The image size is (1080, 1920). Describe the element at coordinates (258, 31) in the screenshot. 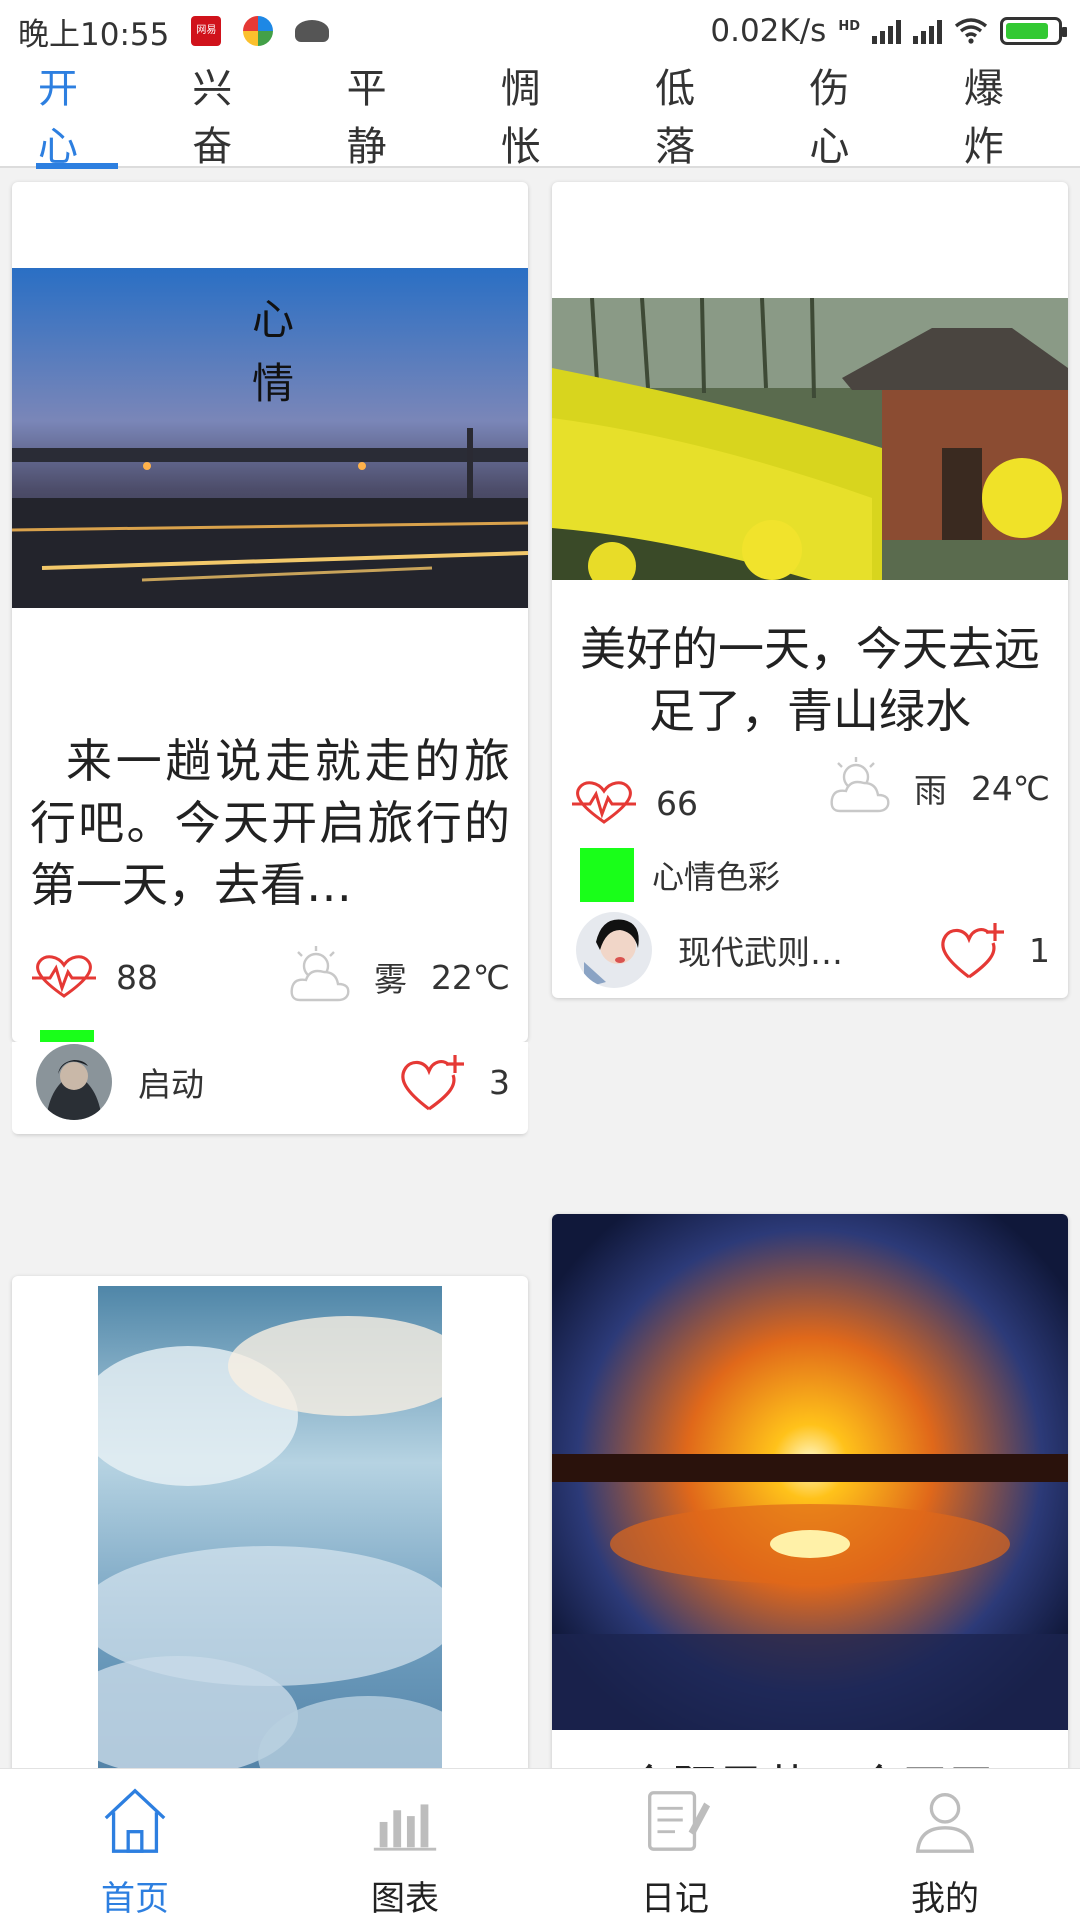

I see `app-notification-icon` at that location.